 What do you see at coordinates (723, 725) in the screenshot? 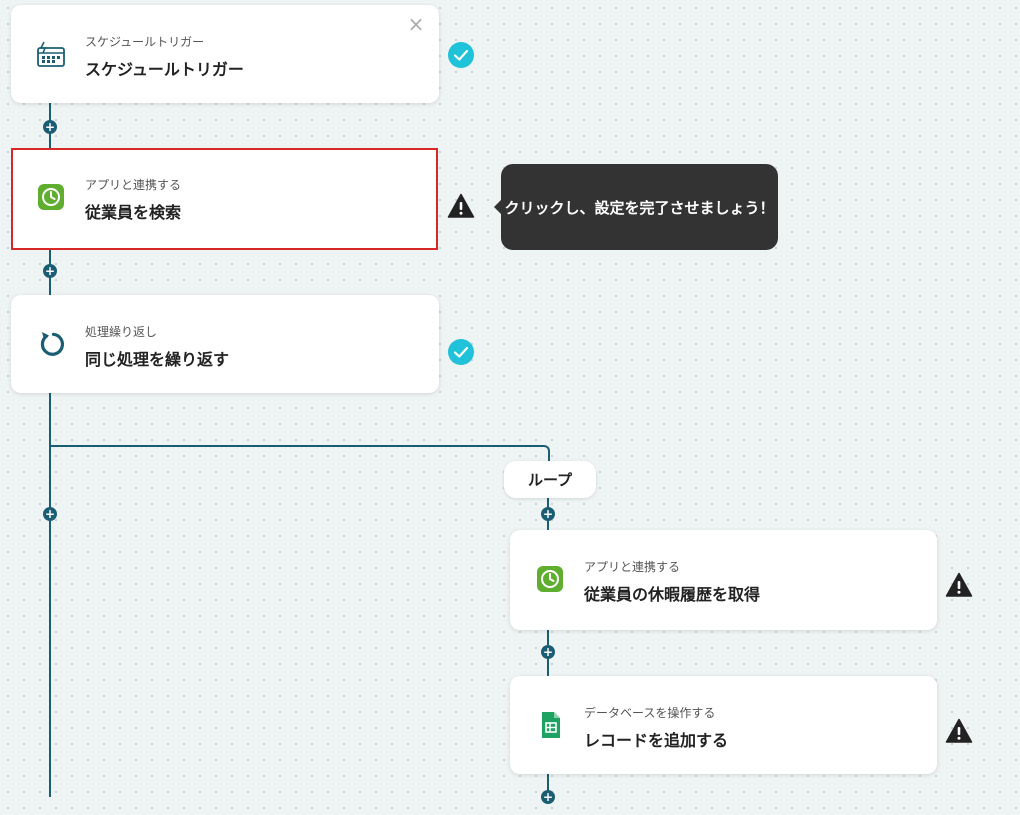
I see `step-card-add-record: データベースを操作する レコードを追加する` at bounding box center [723, 725].